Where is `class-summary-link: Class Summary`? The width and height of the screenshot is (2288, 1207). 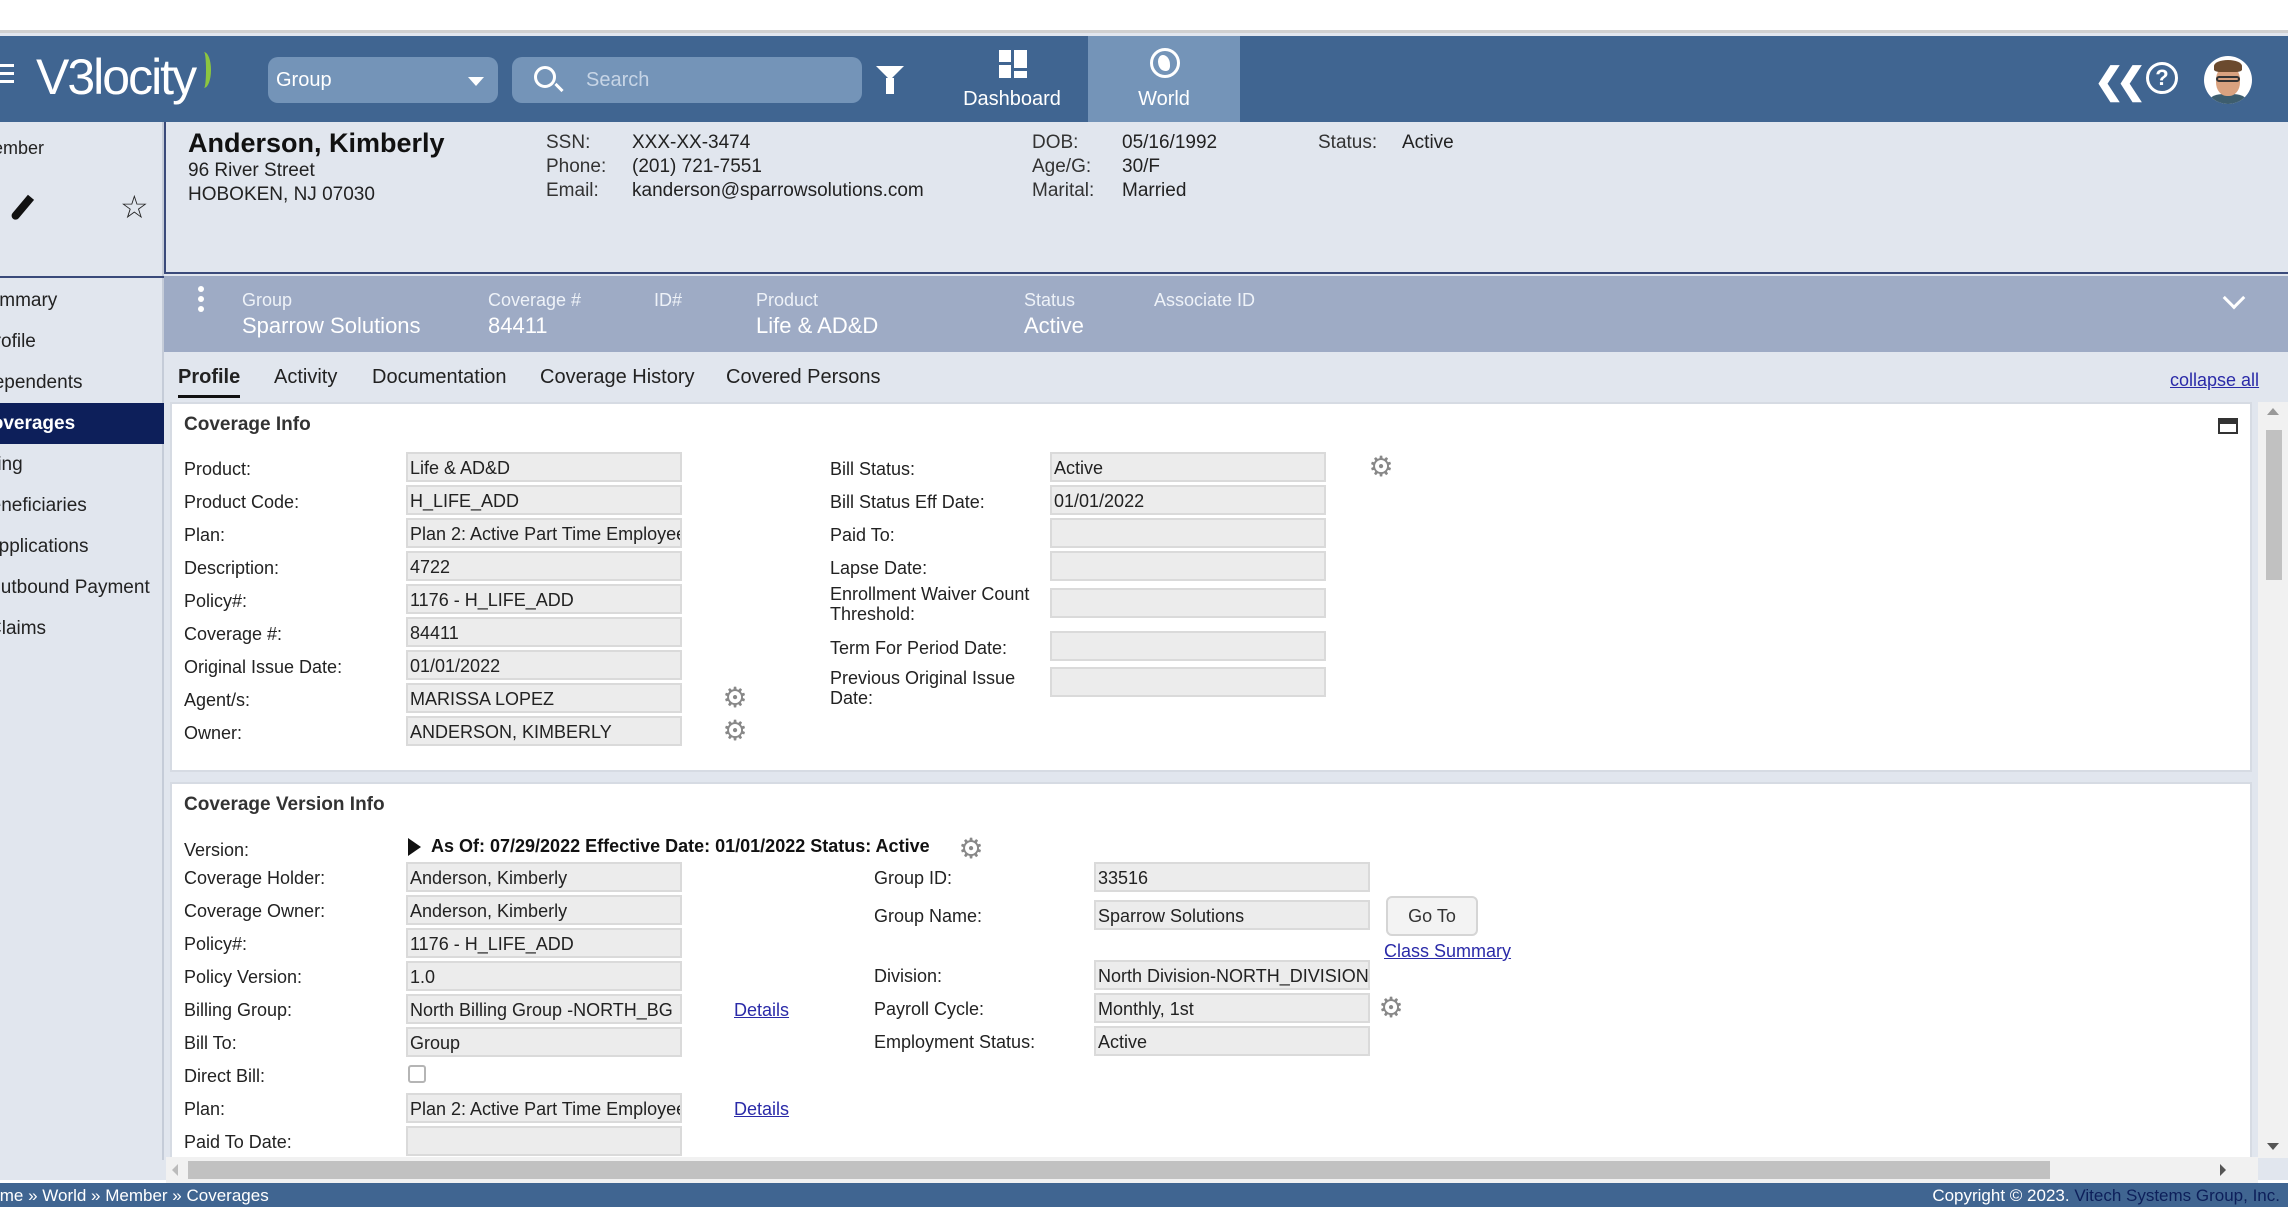
class-summary-link: Class Summary is located at coordinates (1447, 951).